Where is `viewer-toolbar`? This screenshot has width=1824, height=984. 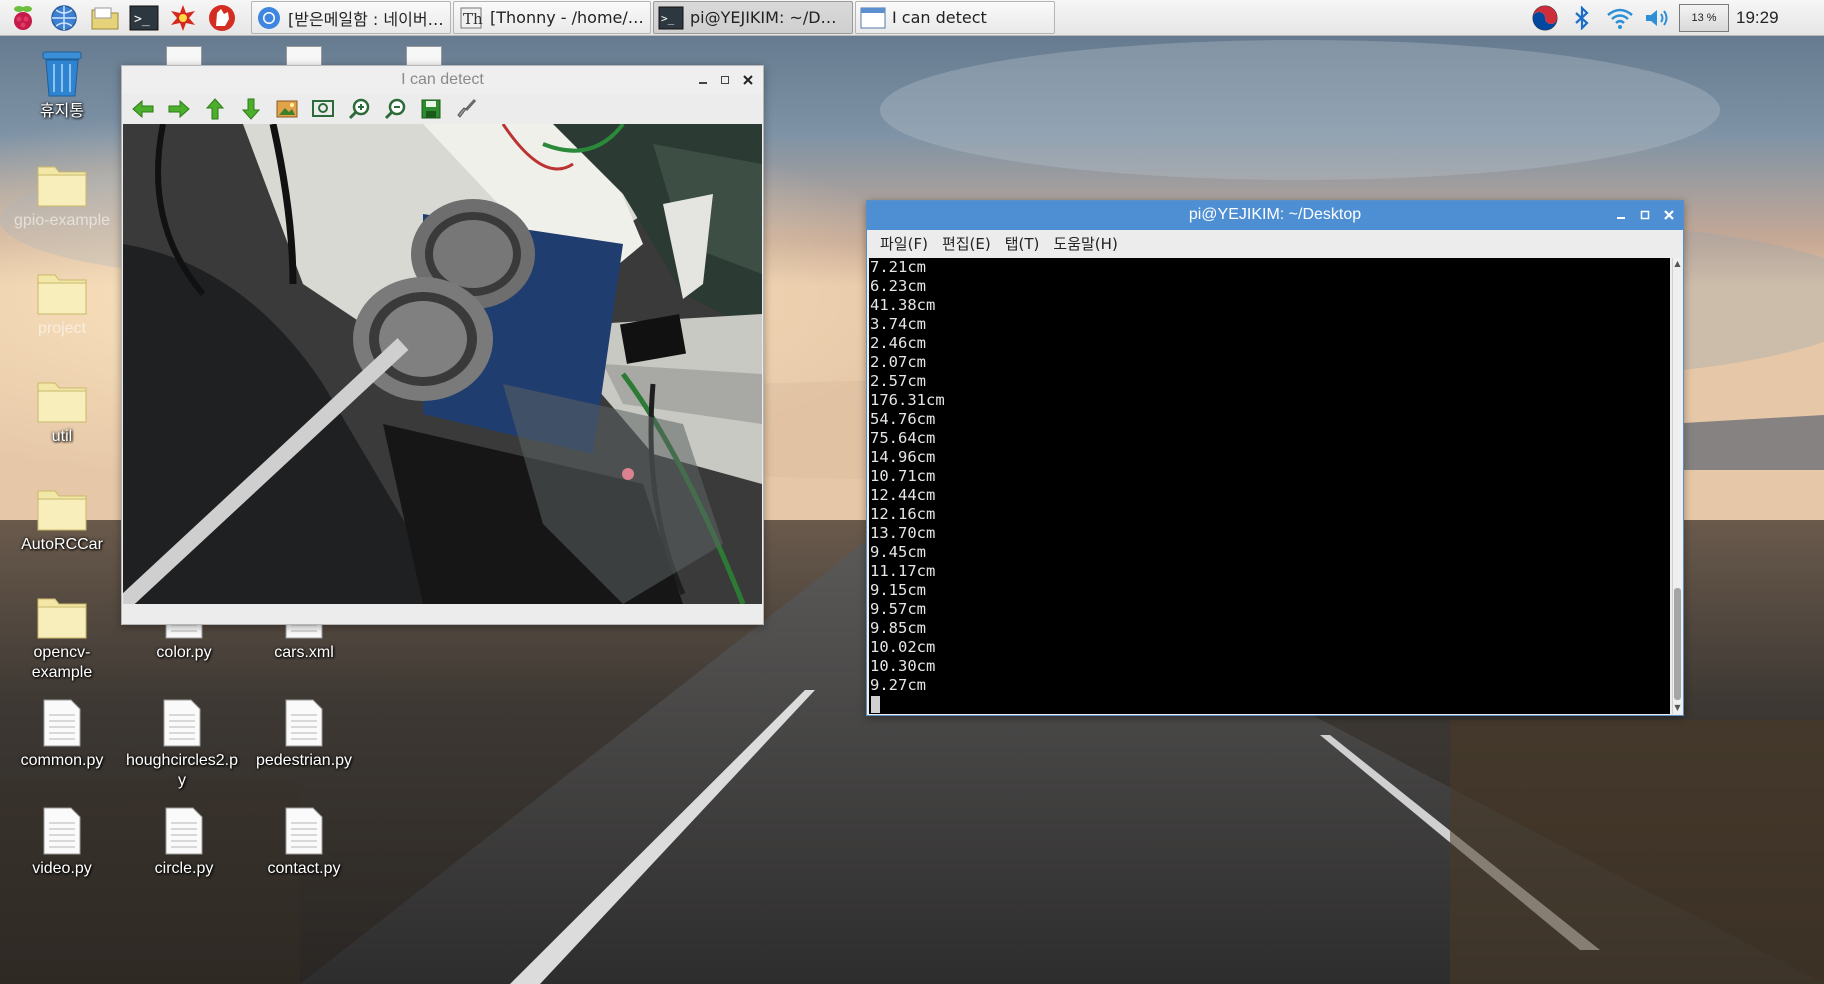
viewer-toolbar is located at coordinates (442, 109).